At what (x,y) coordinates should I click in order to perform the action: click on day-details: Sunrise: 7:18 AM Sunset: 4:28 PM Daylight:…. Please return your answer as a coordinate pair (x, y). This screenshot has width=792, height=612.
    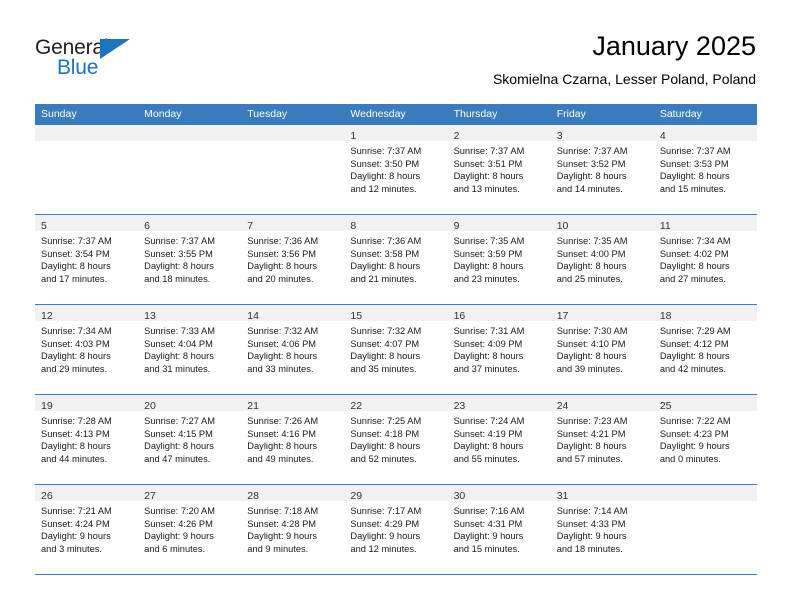
    Looking at the image, I should click on (292, 528).